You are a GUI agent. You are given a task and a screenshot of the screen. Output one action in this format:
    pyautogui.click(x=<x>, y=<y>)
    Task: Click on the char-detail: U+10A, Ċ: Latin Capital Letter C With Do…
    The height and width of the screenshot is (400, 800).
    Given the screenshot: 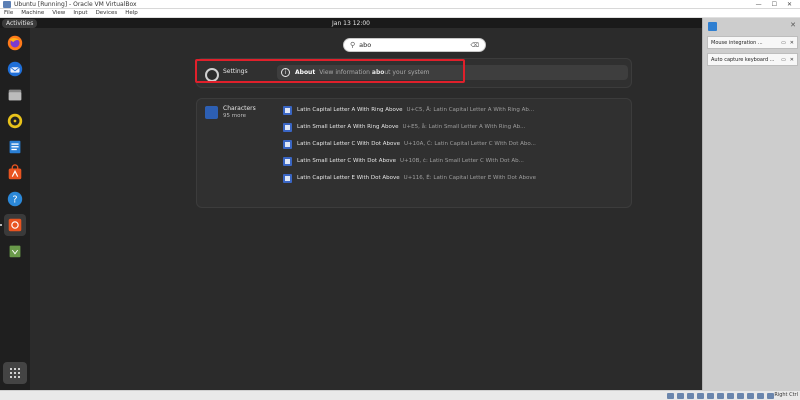 What is the action you would take?
    pyautogui.click(x=470, y=144)
    